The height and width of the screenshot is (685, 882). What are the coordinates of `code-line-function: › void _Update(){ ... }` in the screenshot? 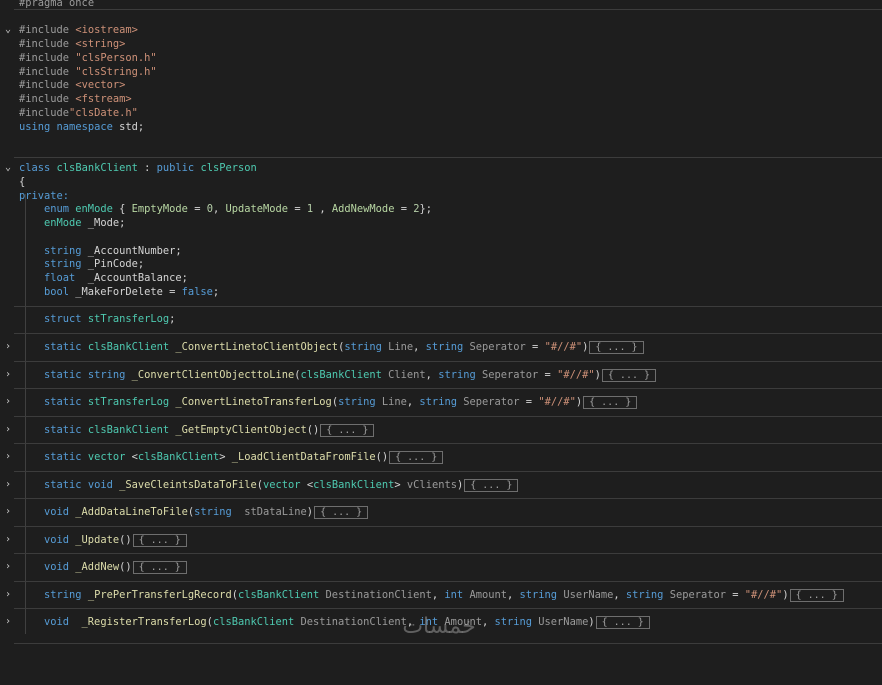 It's located at (441, 536).